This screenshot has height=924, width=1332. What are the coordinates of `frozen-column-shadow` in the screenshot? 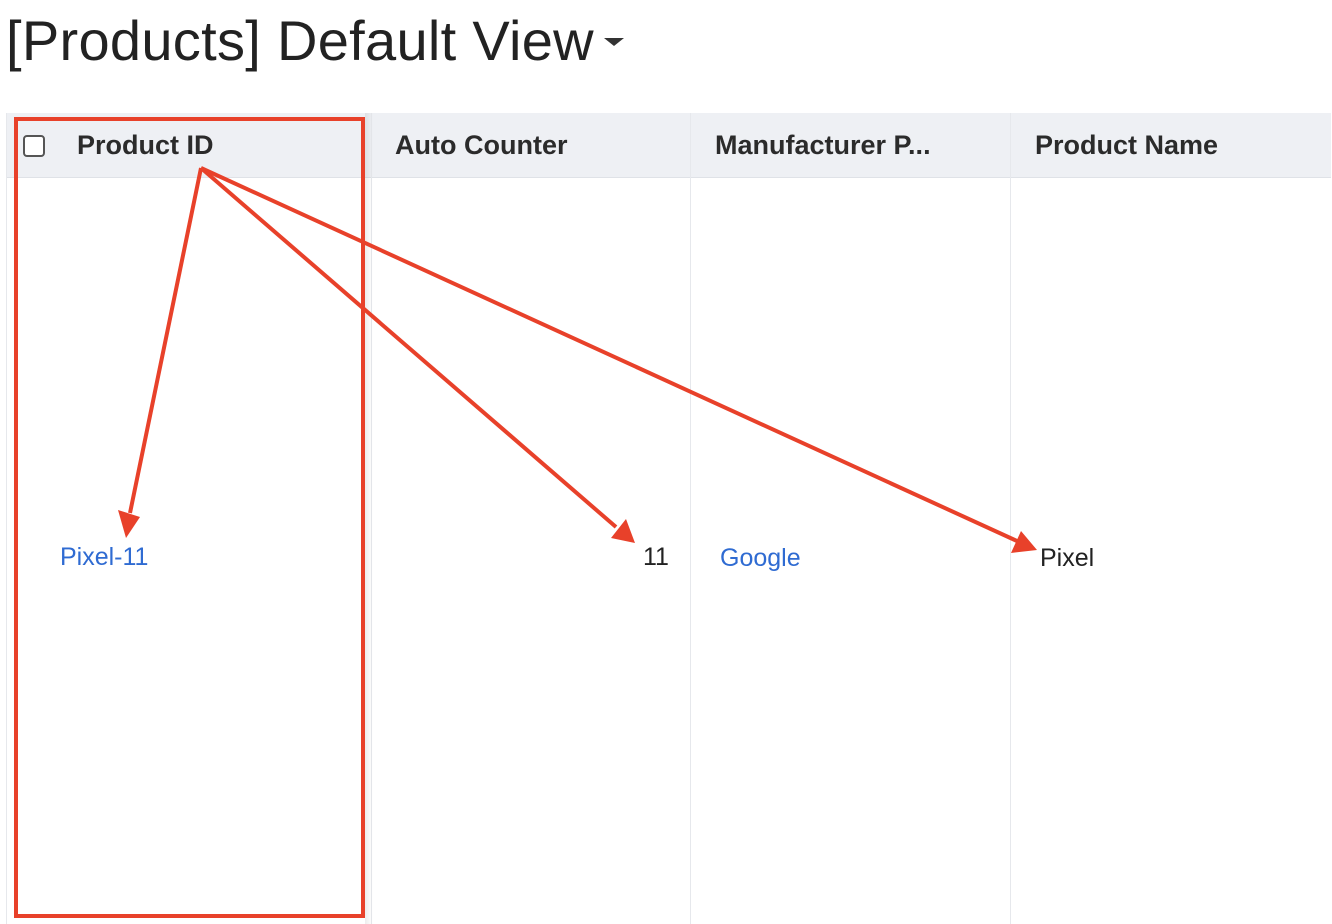 It's located at (369, 518).